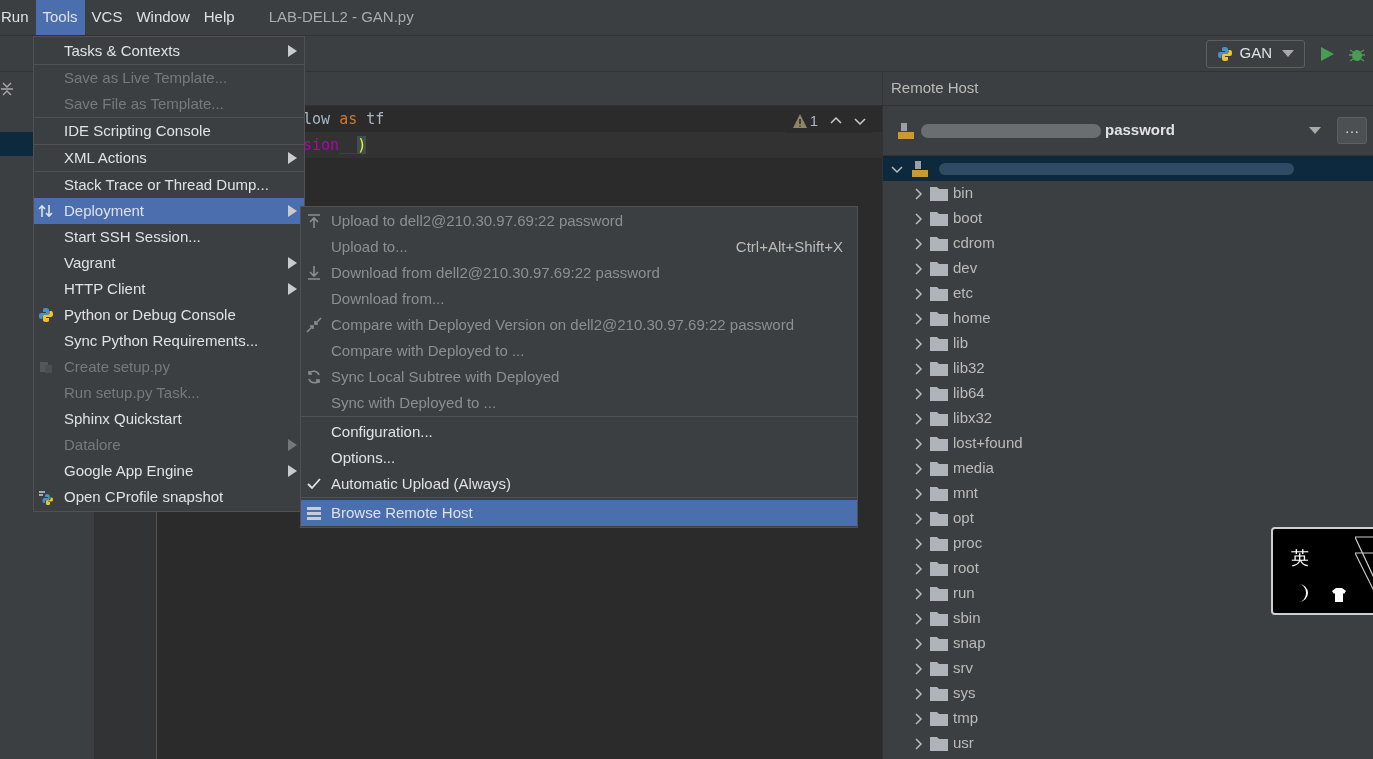  Describe the element at coordinates (963, 668) in the screenshot. I see `folder-name: srv` at that location.